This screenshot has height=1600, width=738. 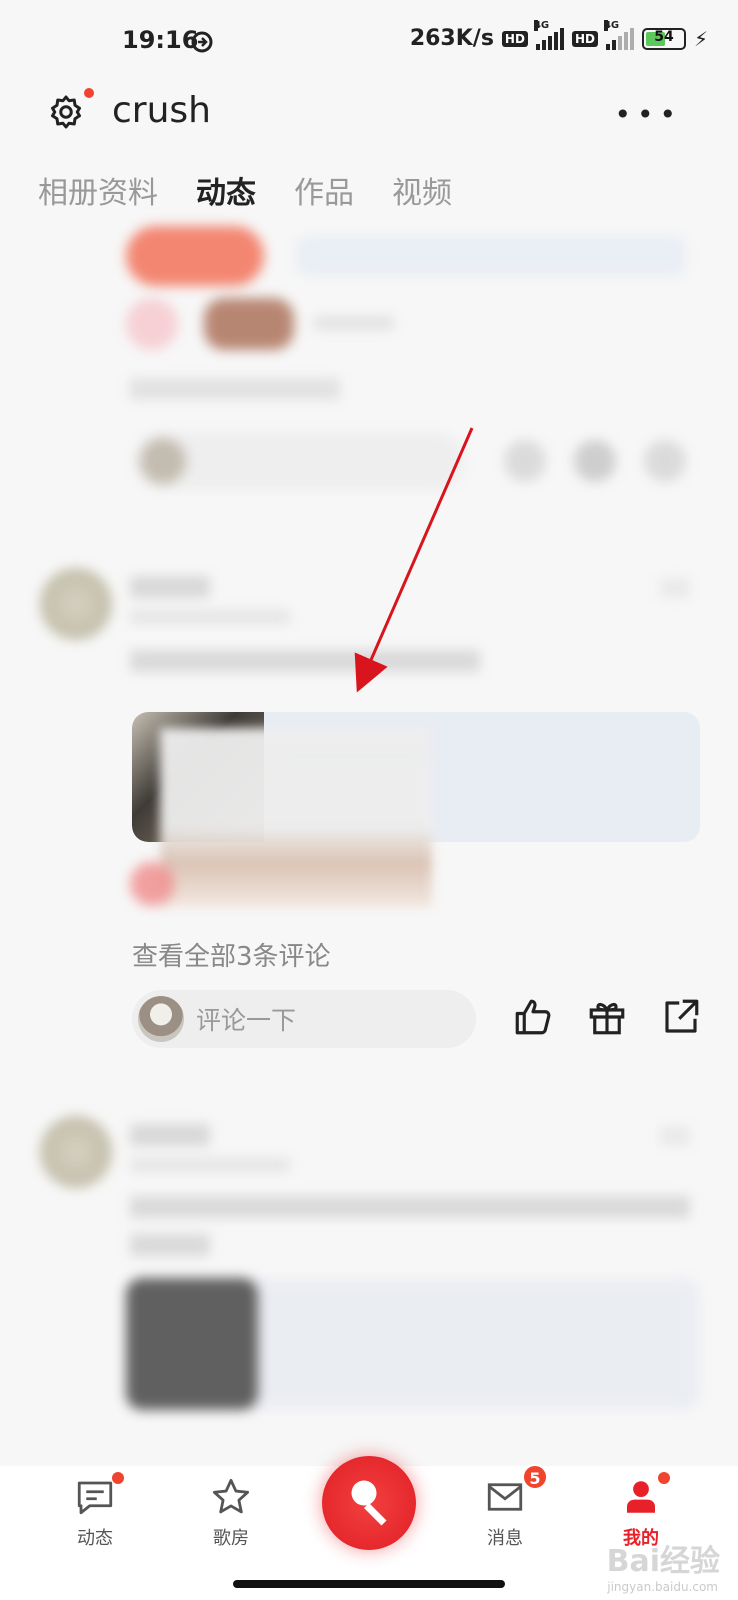 I want to click on nav-karaoke: 歌房, so click(x=231, y=1513).